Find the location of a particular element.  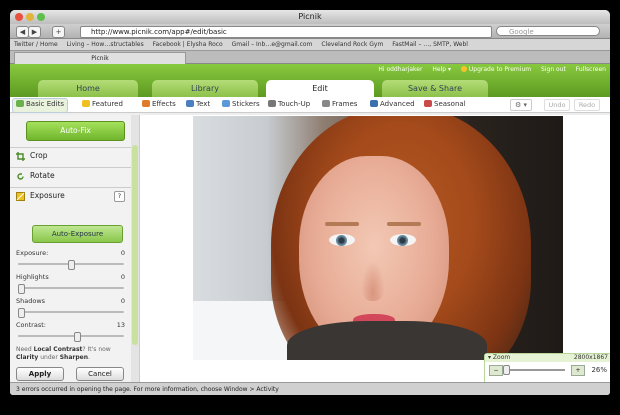

sidebar-scroll-thumb is located at coordinates (135, 245).